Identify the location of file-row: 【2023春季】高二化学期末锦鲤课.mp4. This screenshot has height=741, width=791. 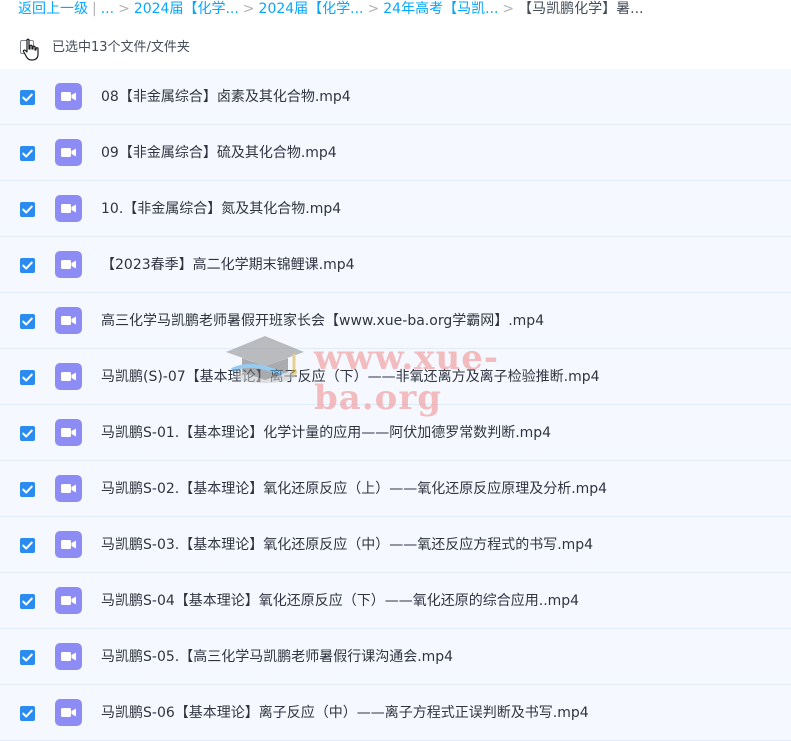
(395, 265).